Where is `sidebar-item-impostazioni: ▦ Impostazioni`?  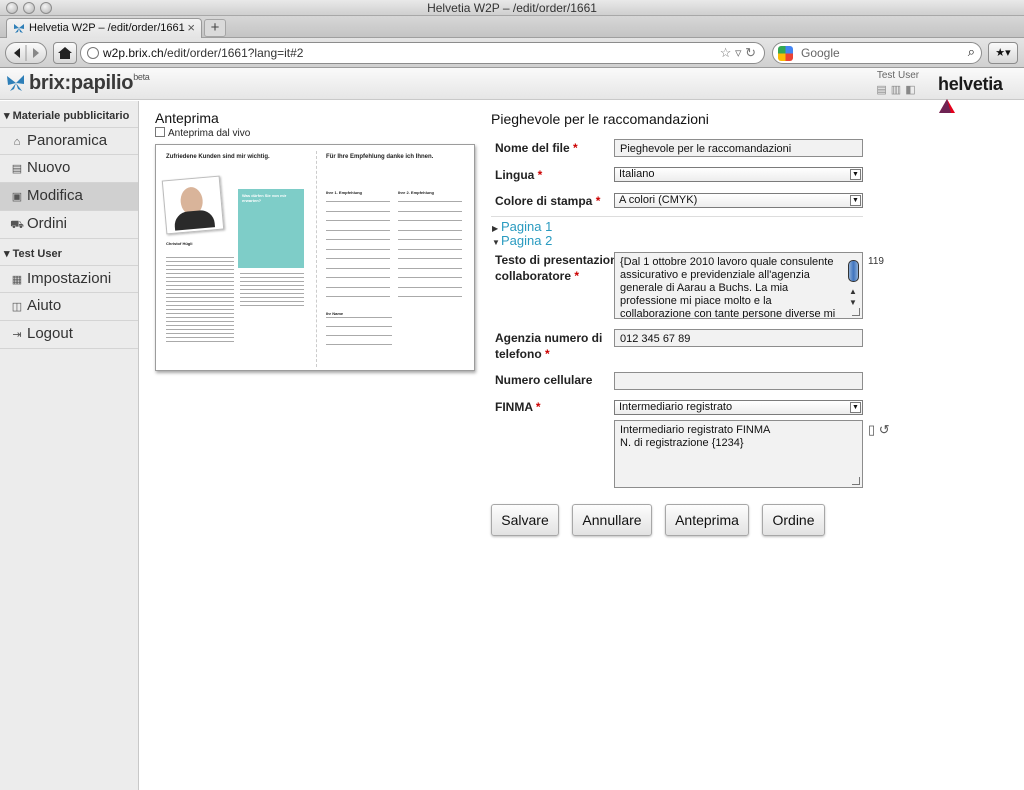 sidebar-item-impostazioni: ▦ Impostazioni is located at coordinates (69, 279).